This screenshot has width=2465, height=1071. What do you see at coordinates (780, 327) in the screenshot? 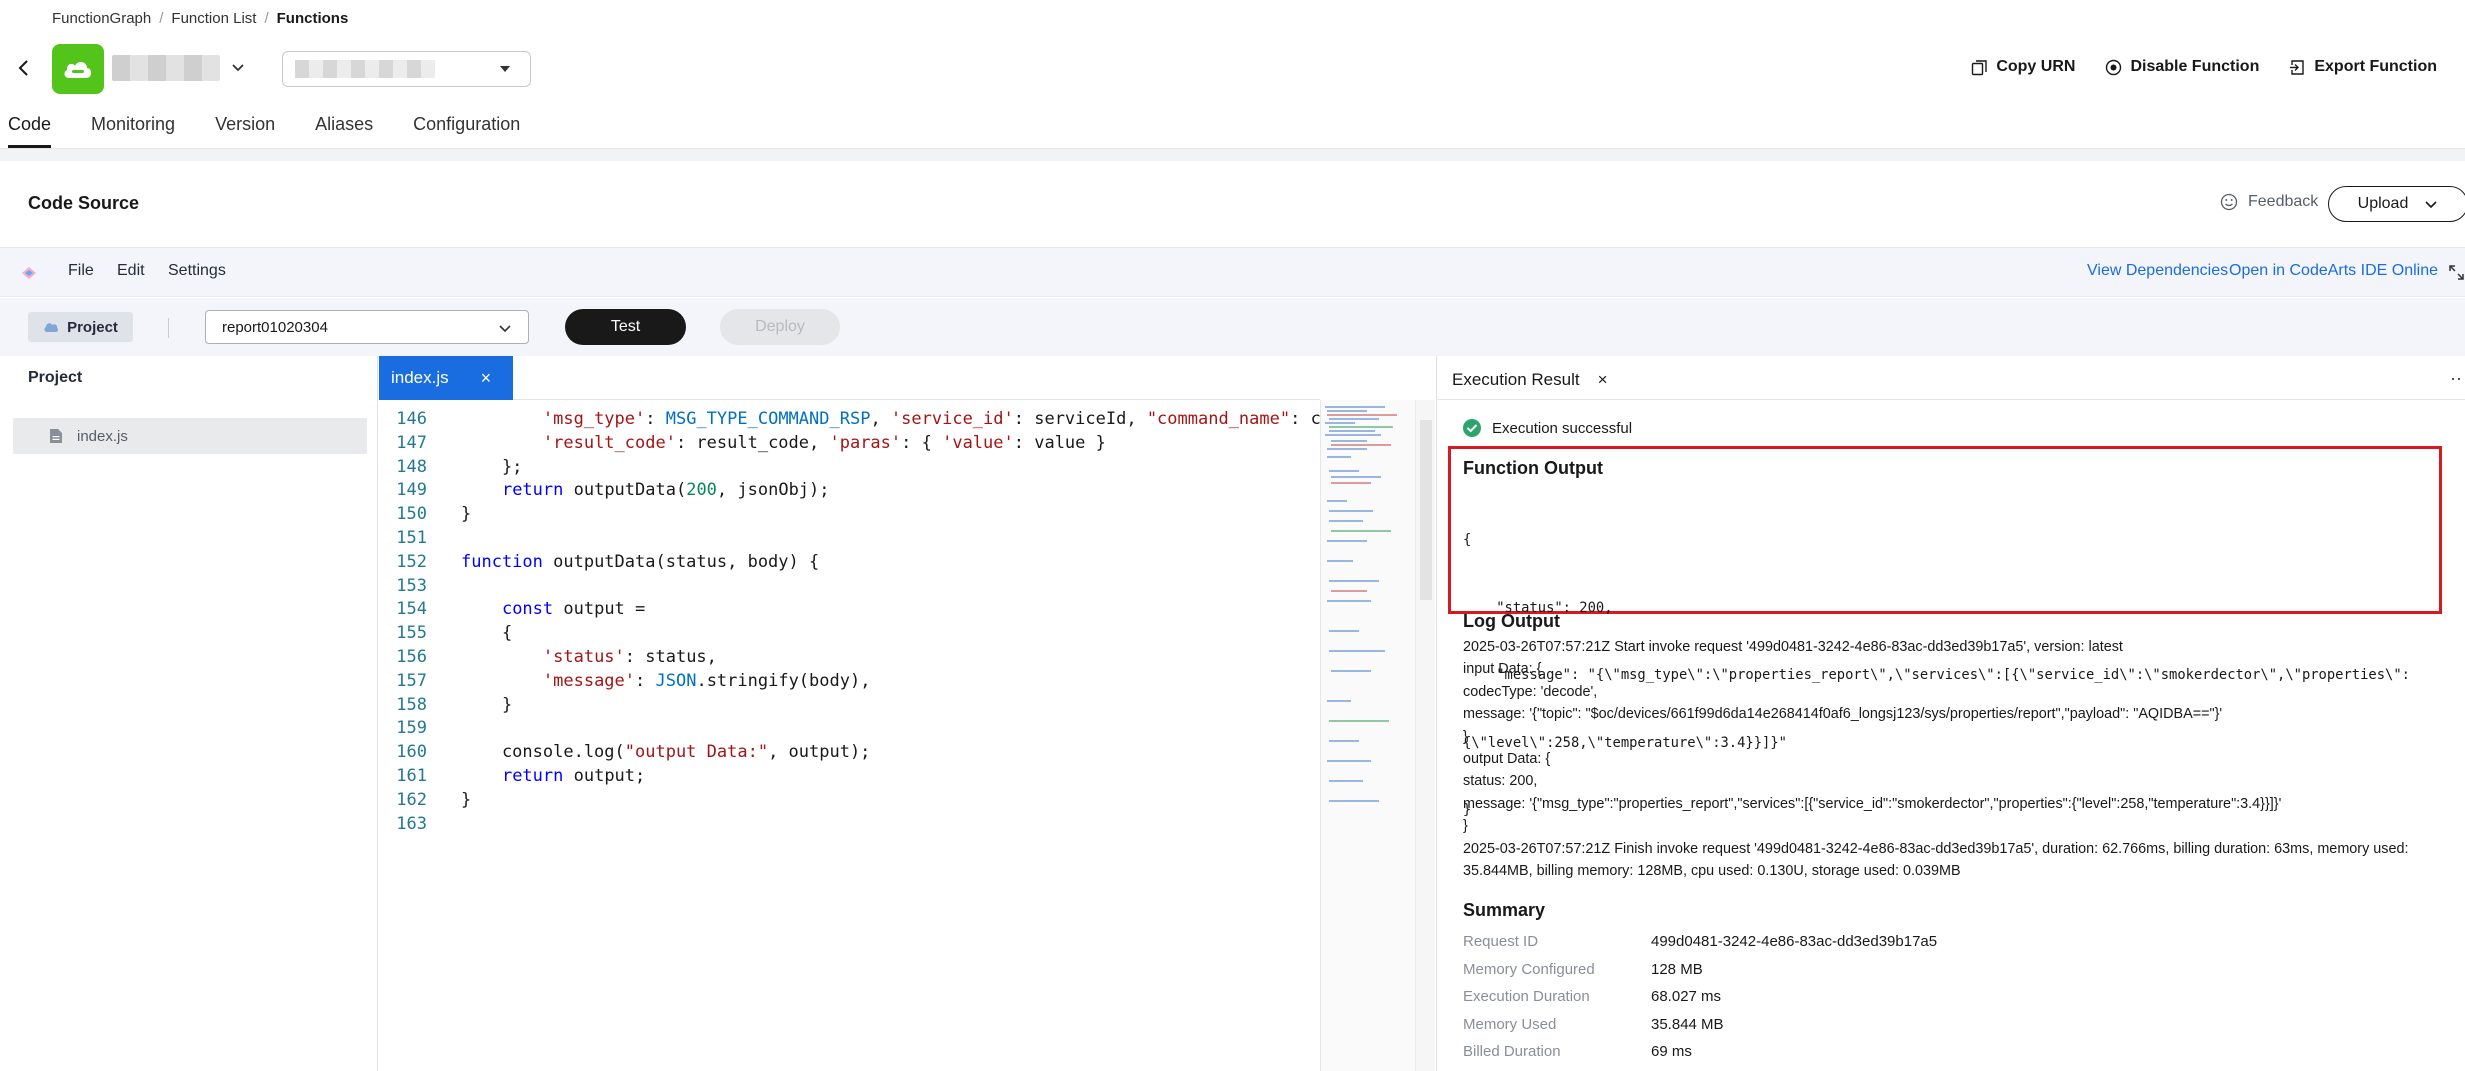
I see `deploy-button: Deploy` at bounding box center [780, 327].